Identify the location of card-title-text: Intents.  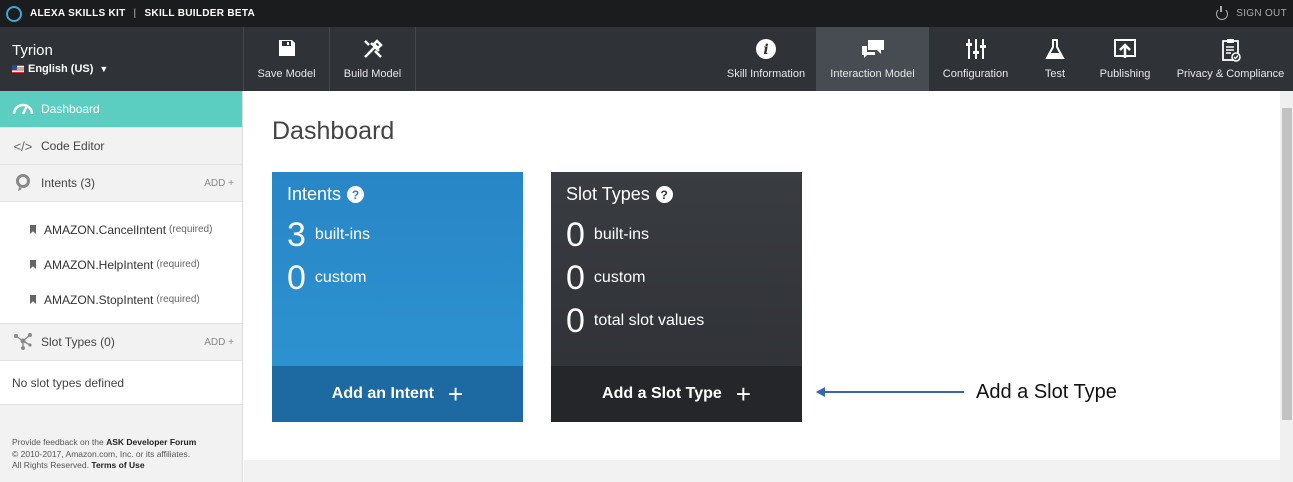
(314, 194).